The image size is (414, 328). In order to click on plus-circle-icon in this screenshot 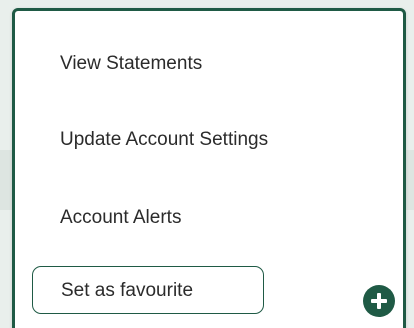, I will do `click(379, 301)`.